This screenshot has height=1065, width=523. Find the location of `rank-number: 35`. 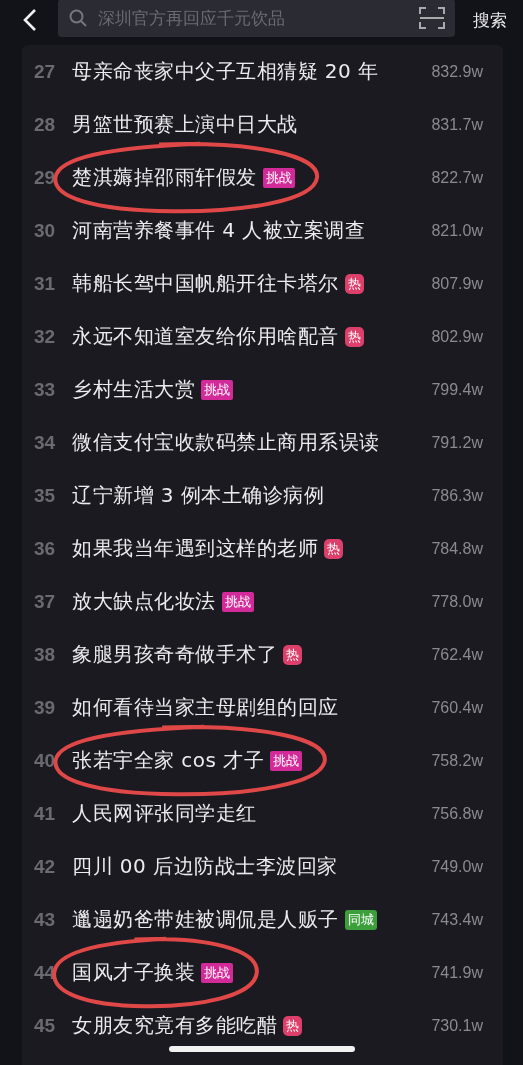

rank-number: 35 is located at coordinates (45, 495).